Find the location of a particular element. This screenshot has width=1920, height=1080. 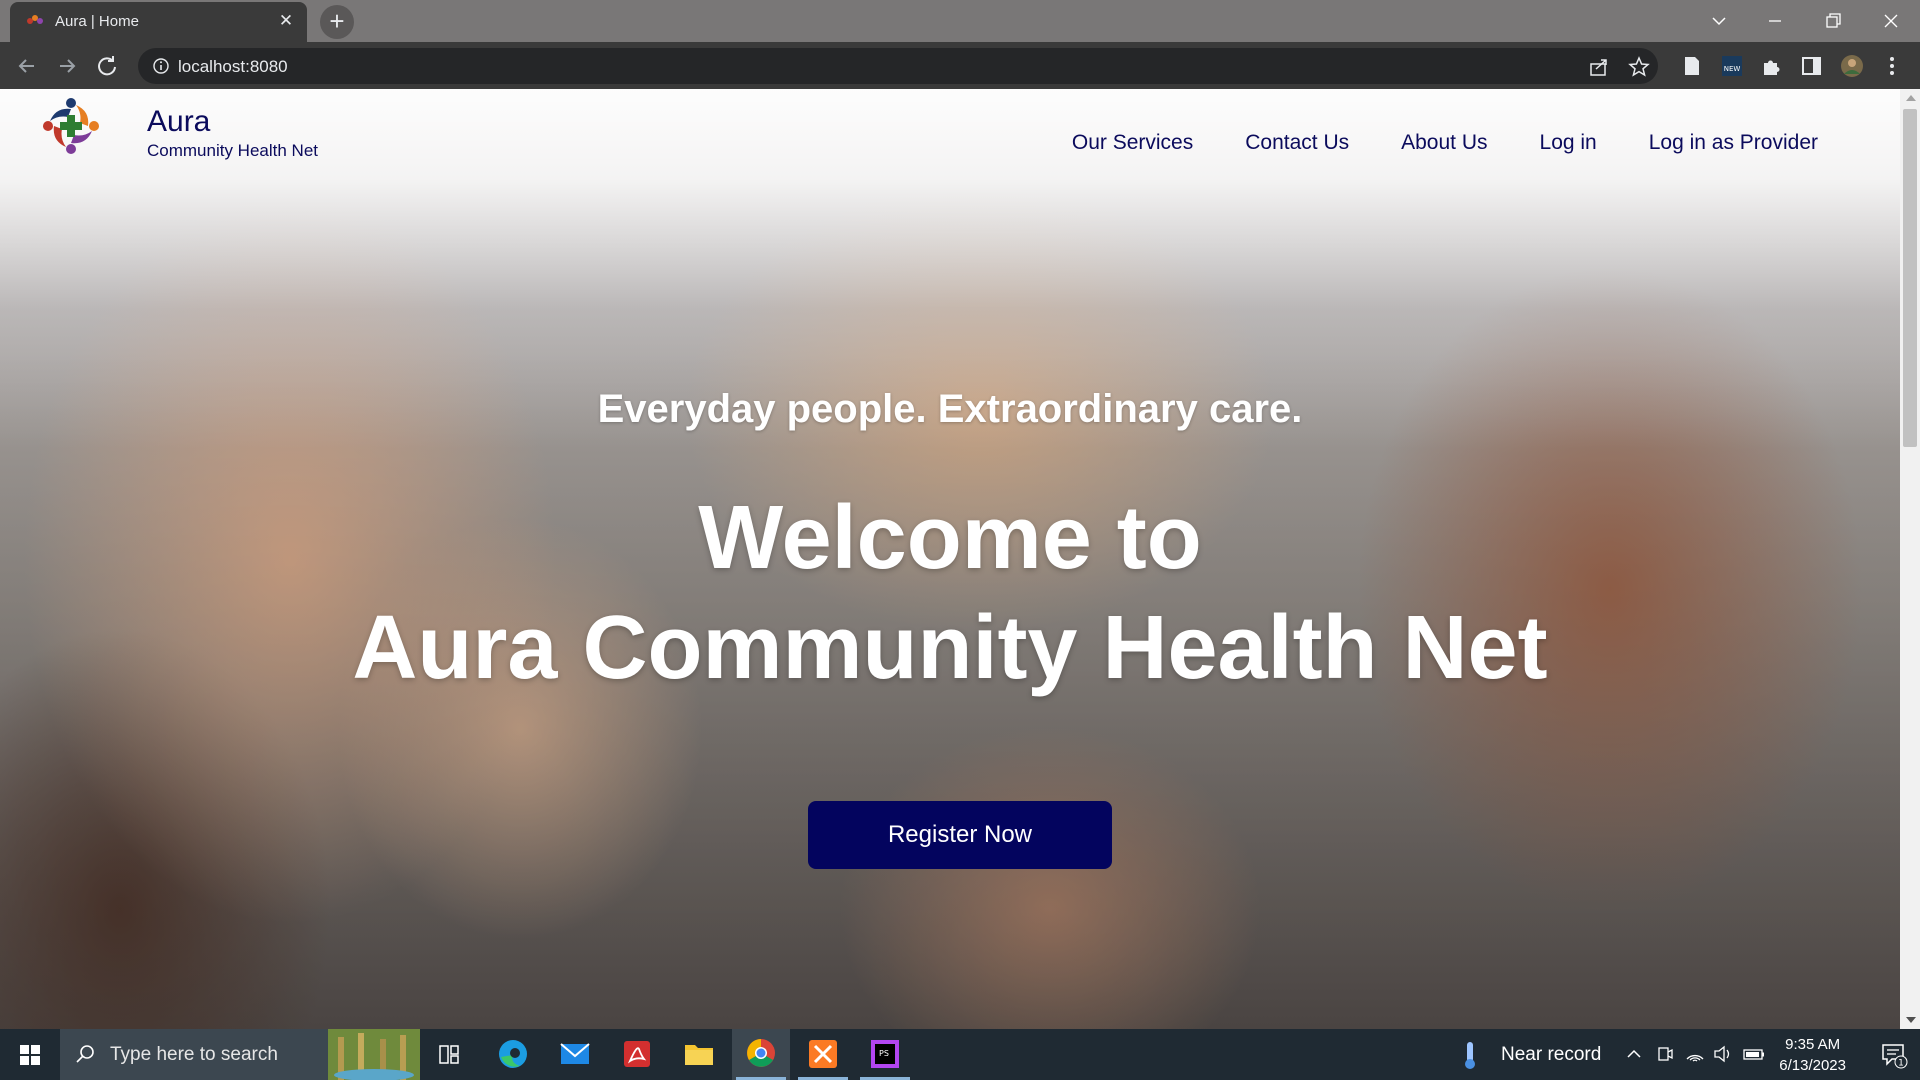

address-bar: localhost:8080 is located at coordinates (898, 66).